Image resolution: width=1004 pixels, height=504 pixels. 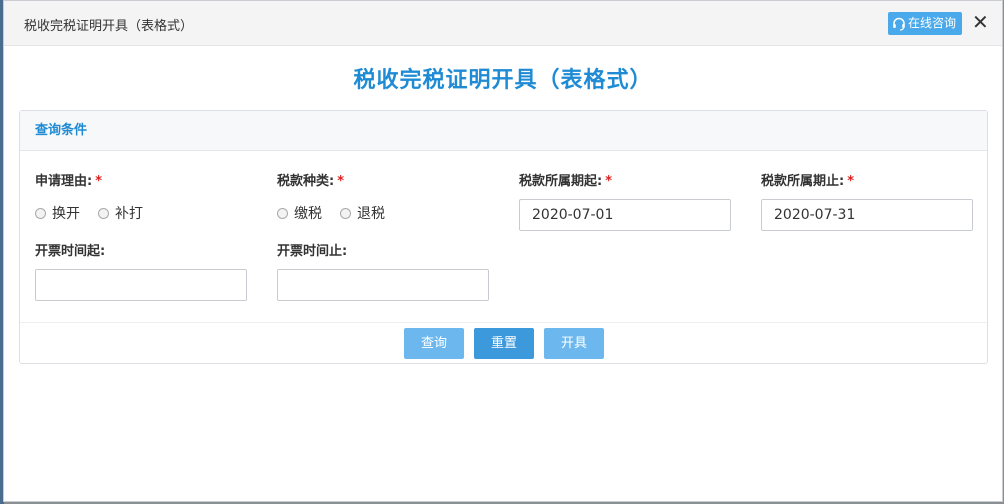 What do you see at coordinates (331, 198) in the screenshot?
I see `tax-type-field: 税款种类: * 缴税 退税` at bounding box center [331, 198].